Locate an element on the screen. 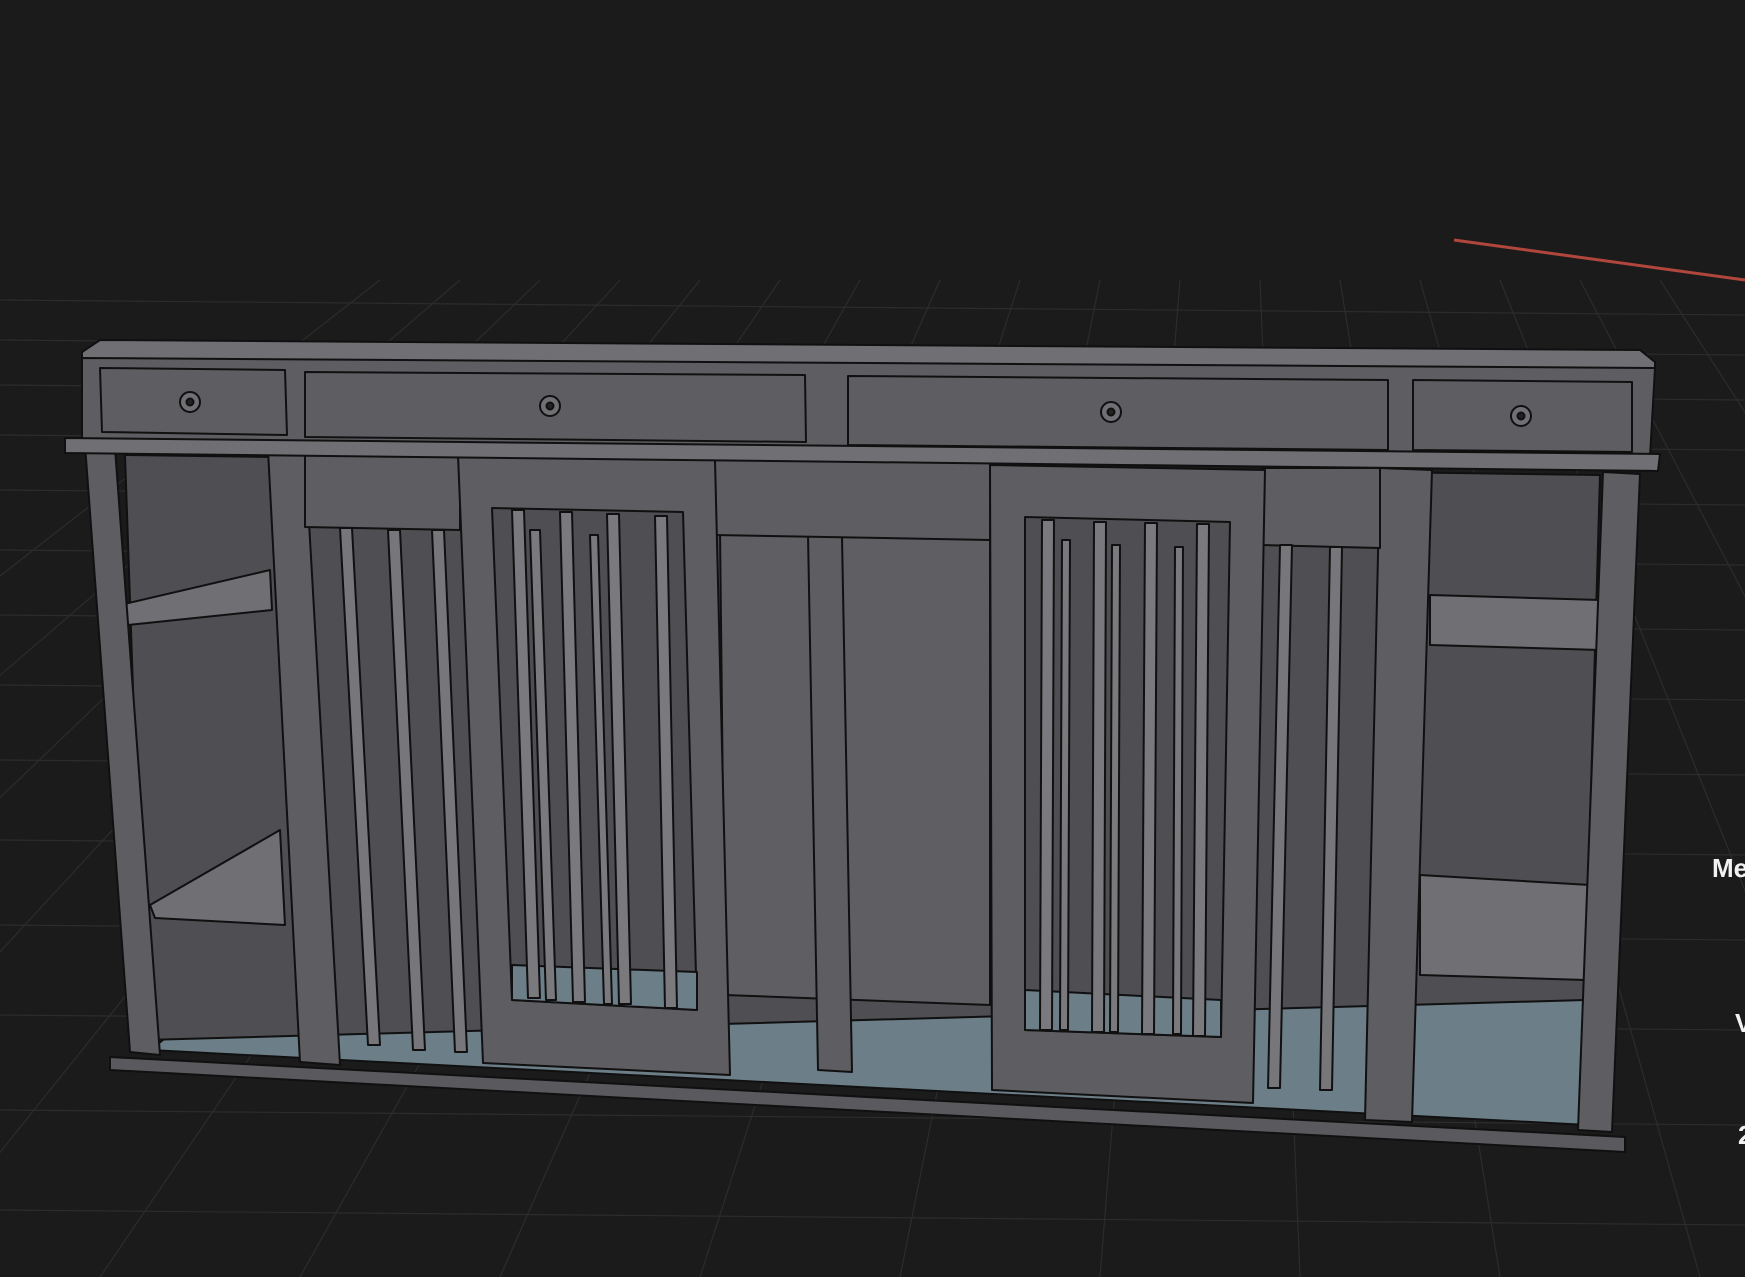 This screenshot has width=1745, height=1277. right-shelf-upper is located at coordinates (1515, 622).